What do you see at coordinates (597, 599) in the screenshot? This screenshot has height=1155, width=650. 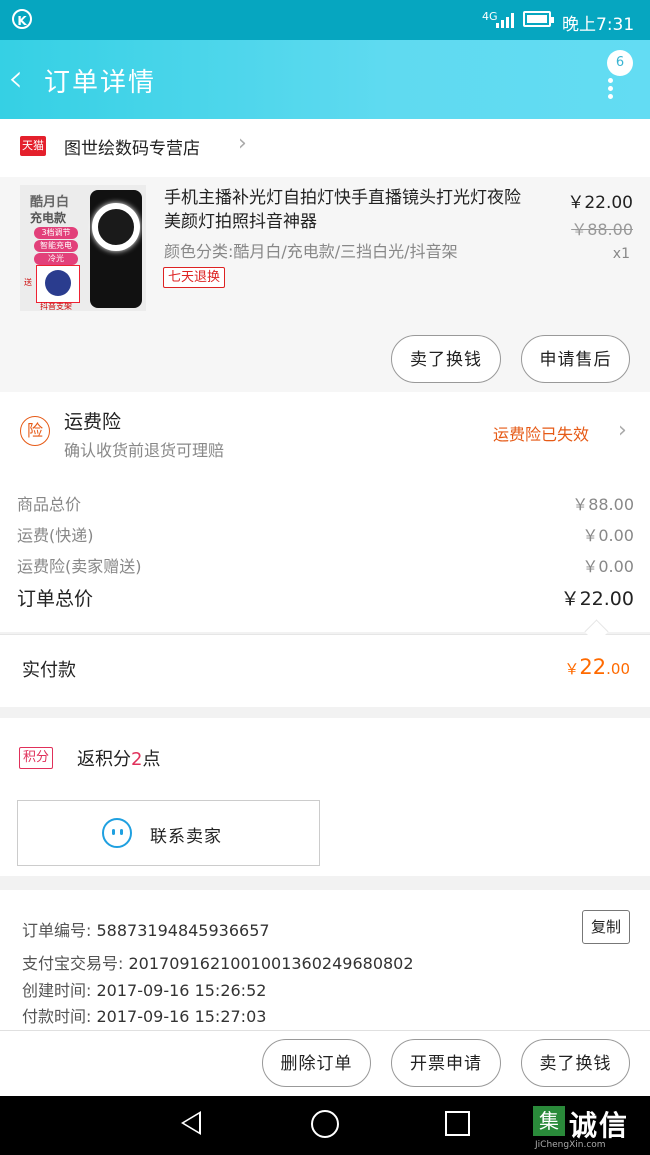 I see `order-total-value: ￥22.00` at bounding box center [597, 599].